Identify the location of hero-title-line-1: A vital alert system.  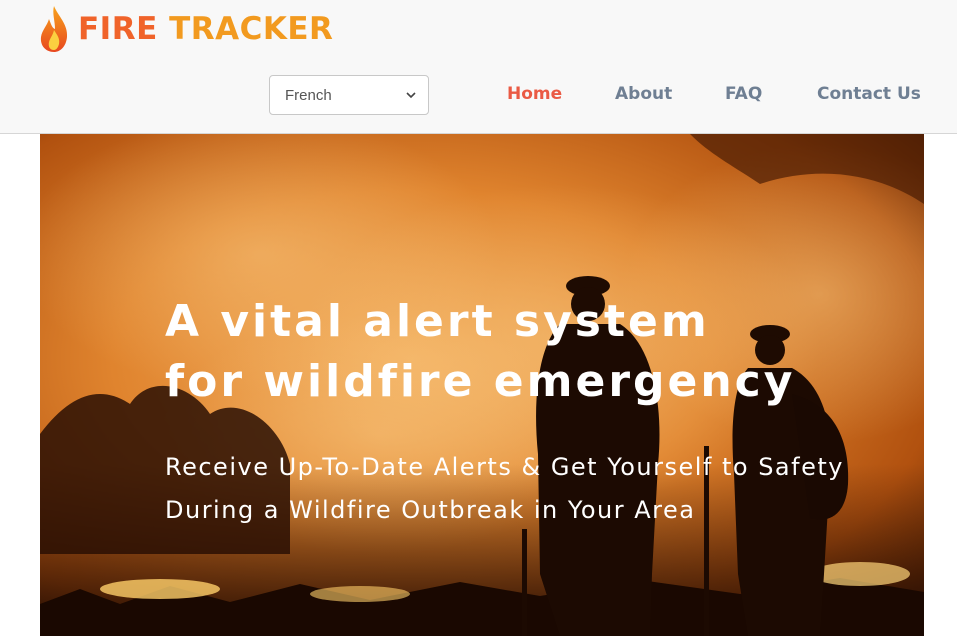
(437, 321).